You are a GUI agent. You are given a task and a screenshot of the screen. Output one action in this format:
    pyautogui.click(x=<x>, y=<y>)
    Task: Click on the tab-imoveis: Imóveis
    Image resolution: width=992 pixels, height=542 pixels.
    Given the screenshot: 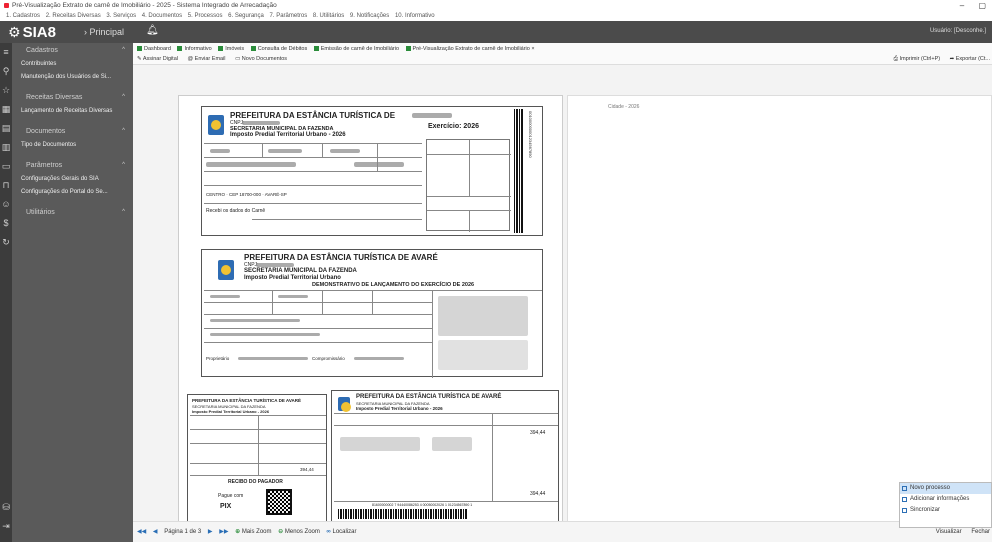 What is the action you would take?
    pyautogui.click(x=231, y=49)
    